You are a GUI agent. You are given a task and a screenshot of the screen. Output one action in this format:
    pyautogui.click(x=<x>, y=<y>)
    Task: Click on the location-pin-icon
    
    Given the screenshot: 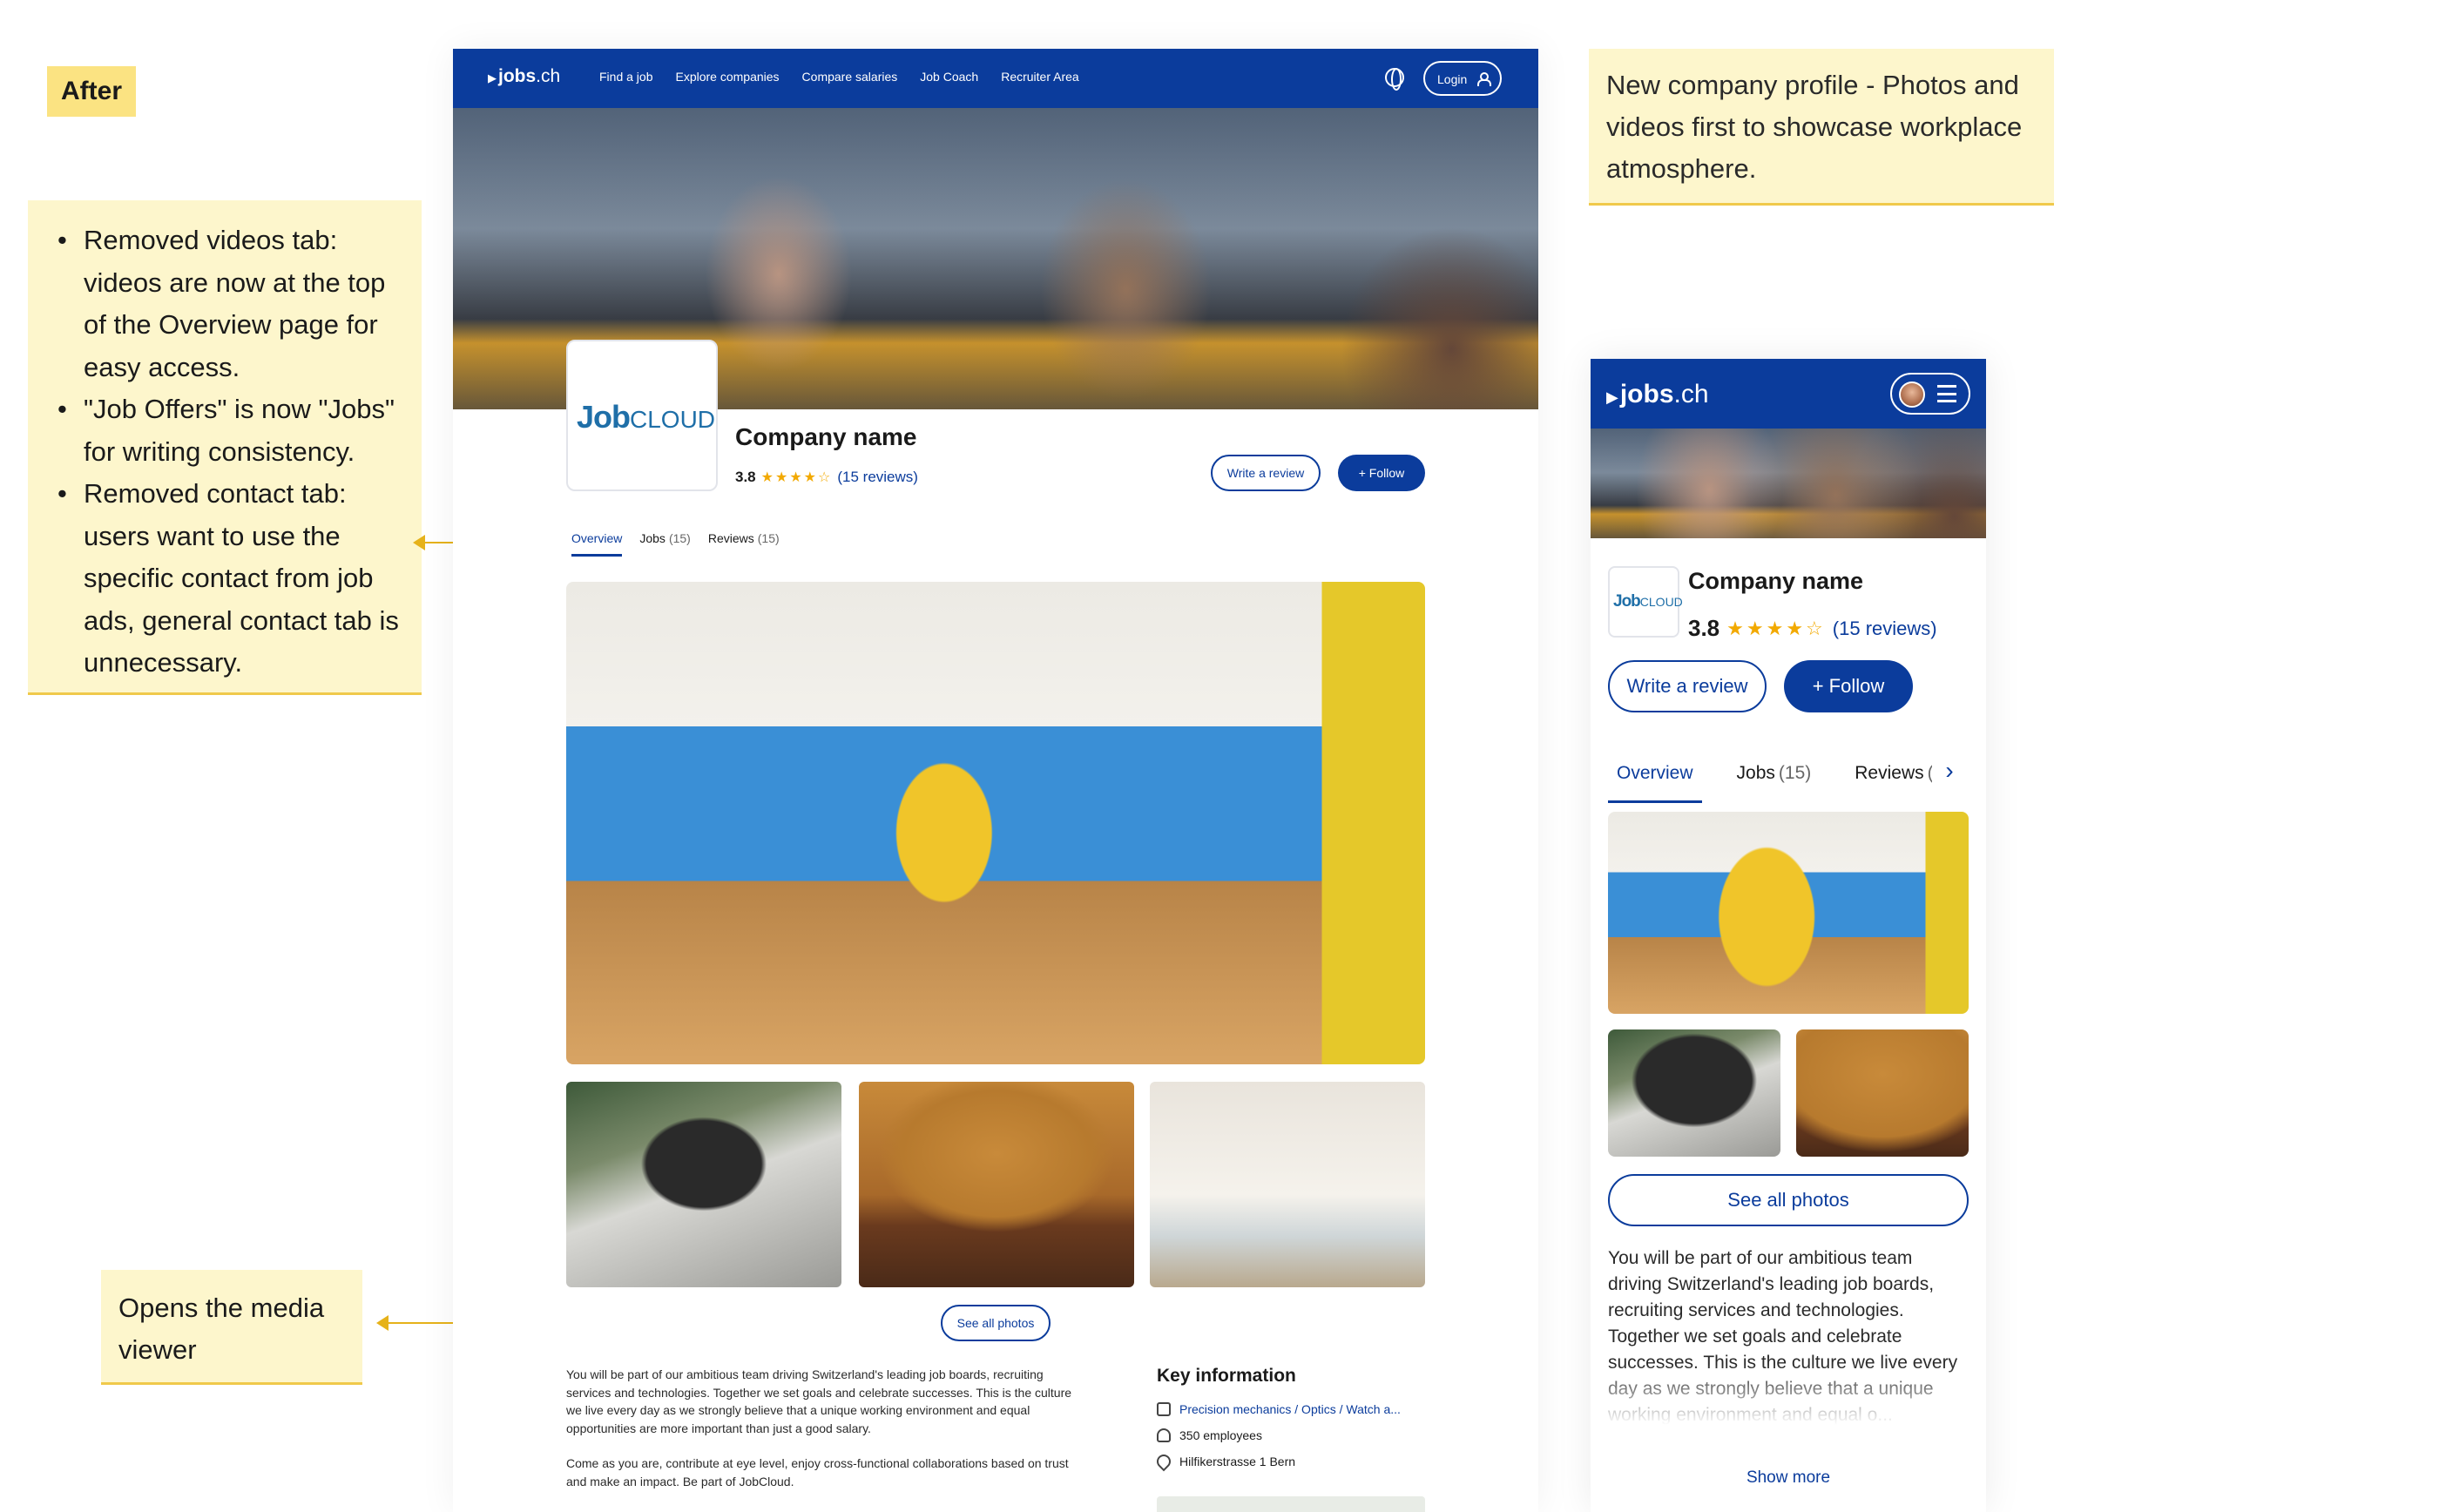 What is the action you would take?
    pyautogui.click(x=1164, y=1461)
    